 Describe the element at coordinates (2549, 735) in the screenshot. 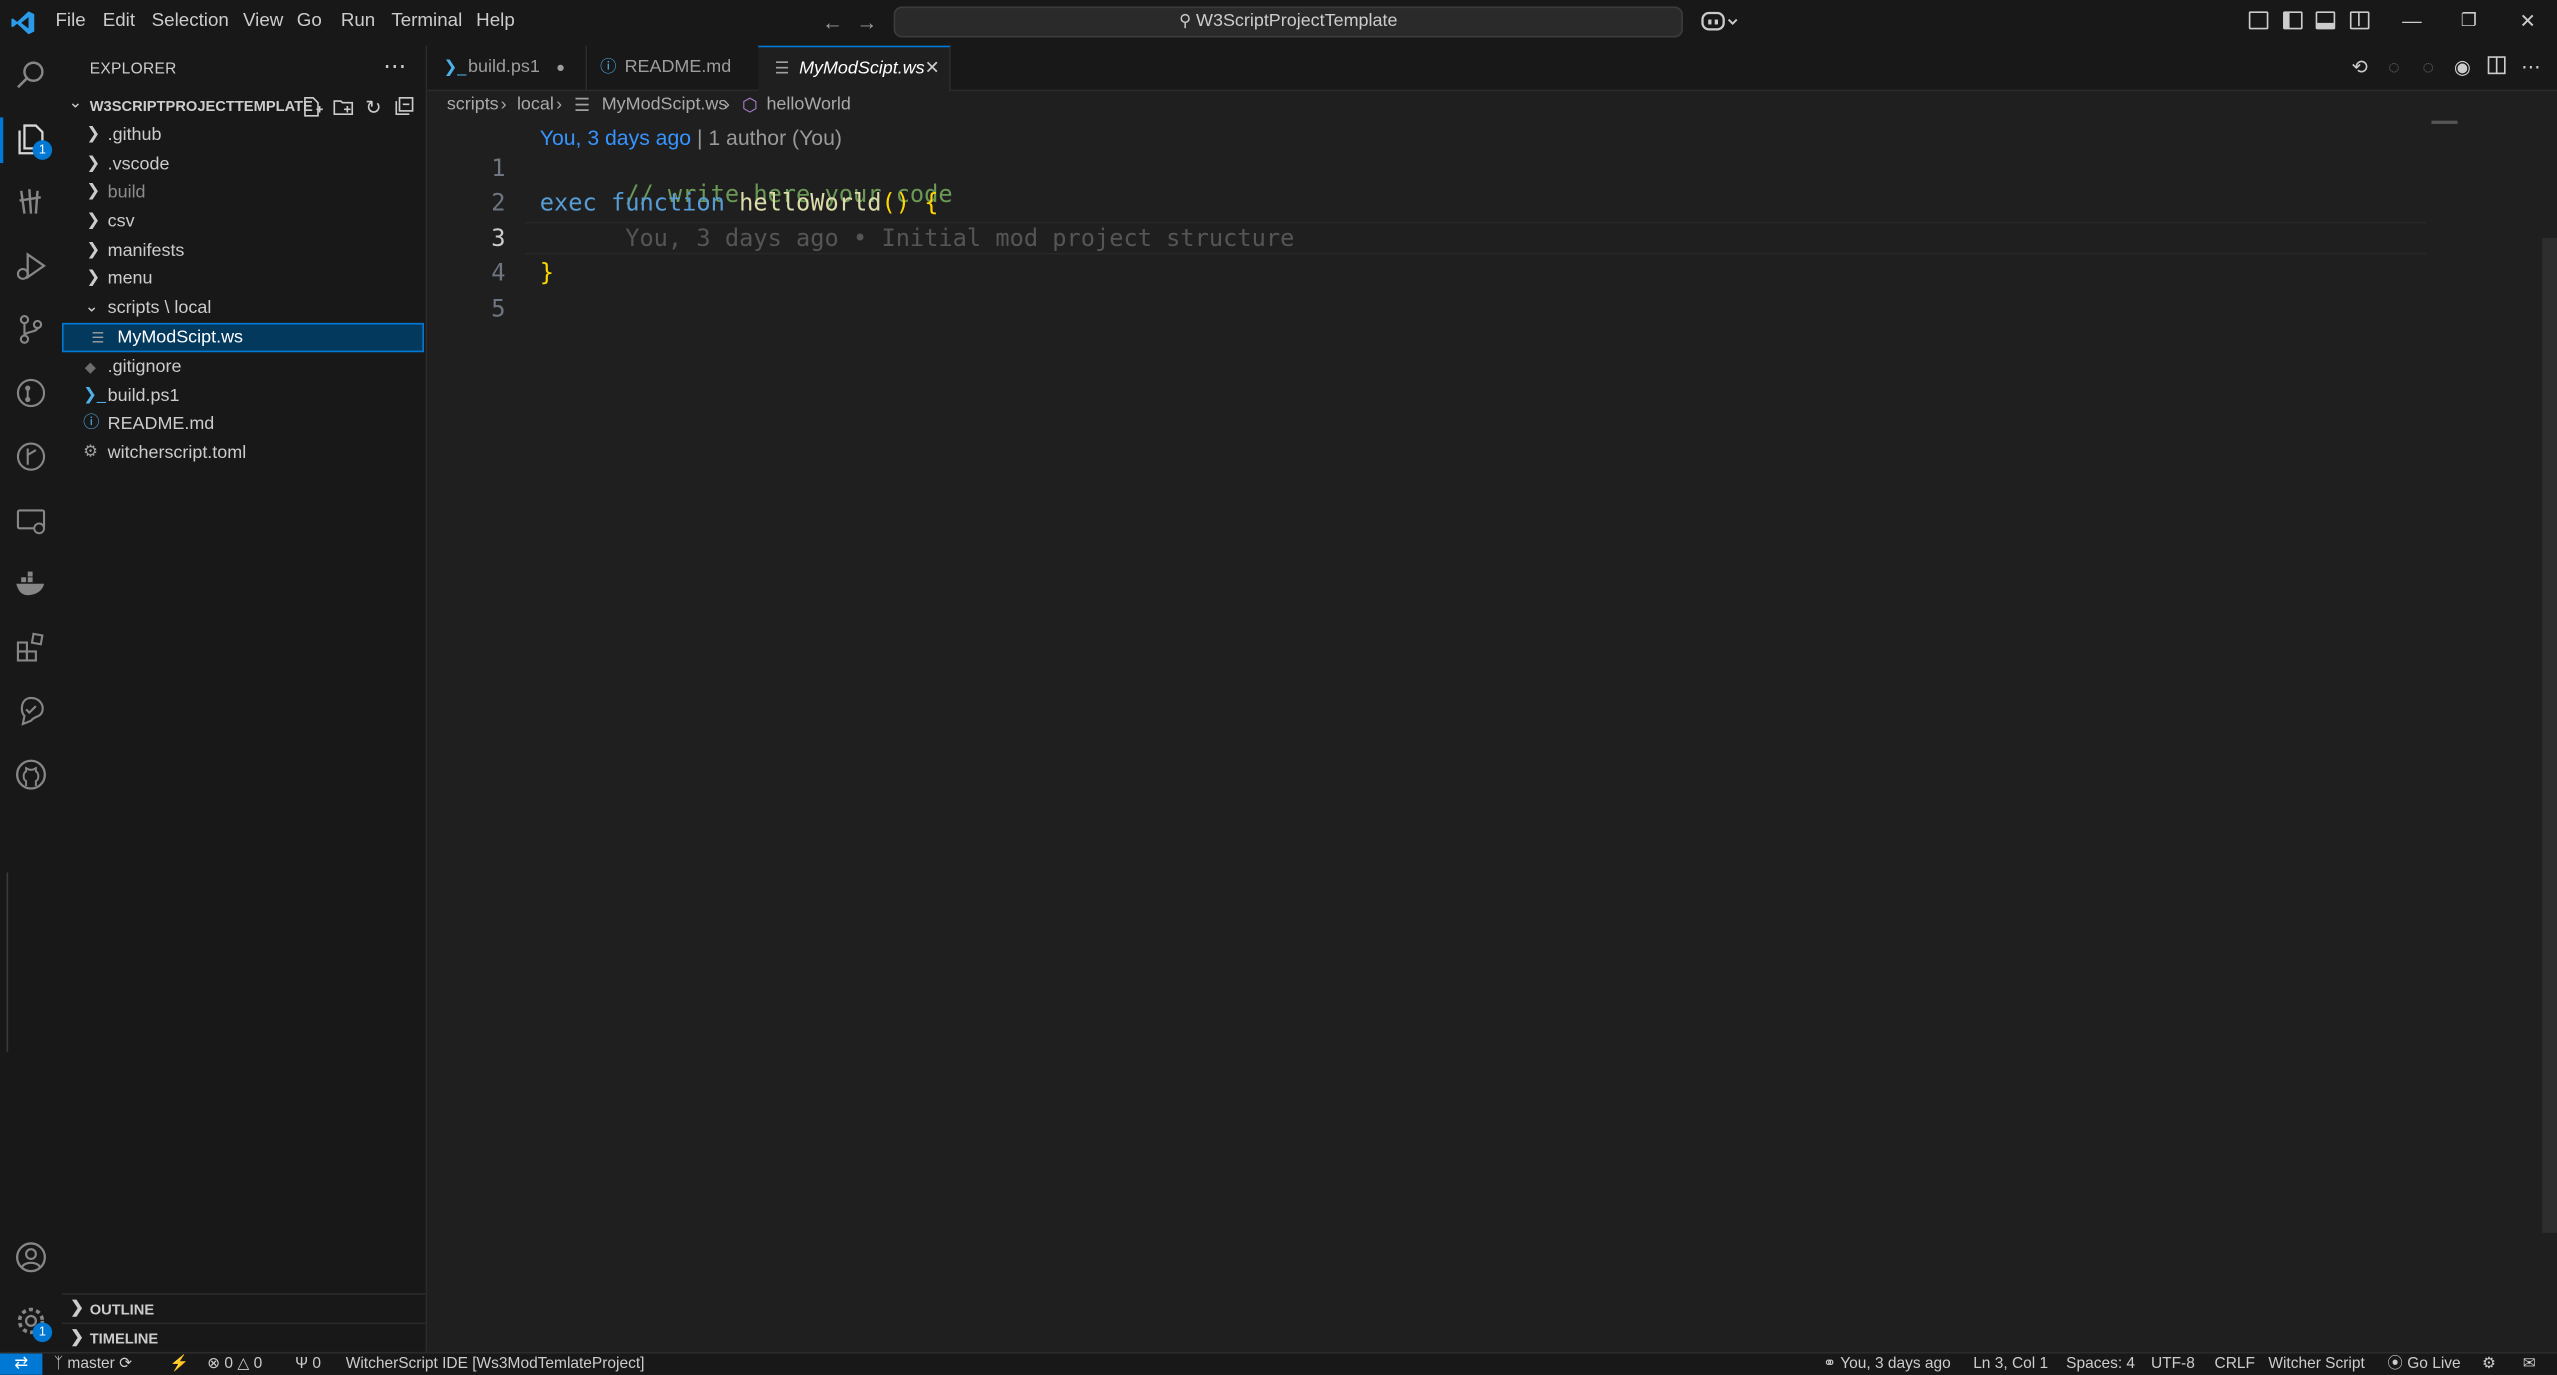

I see `vertical-scrollbar` at that location.